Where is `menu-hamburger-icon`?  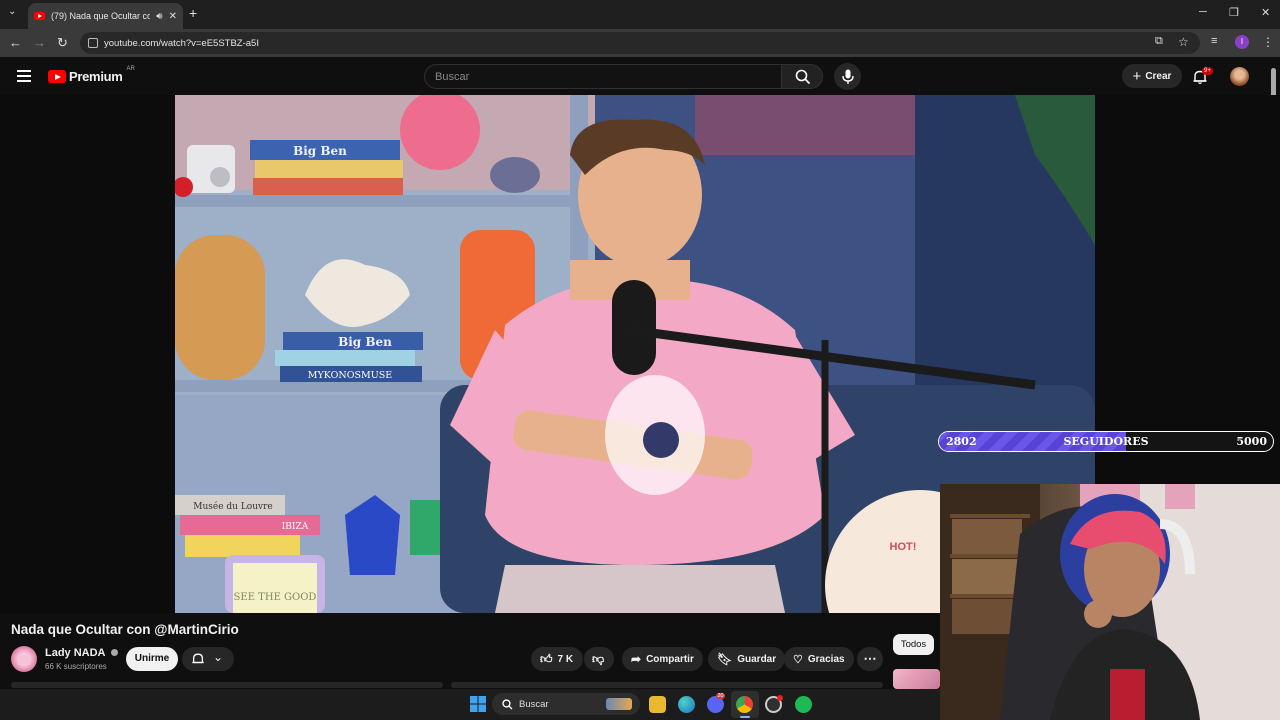 menu-hamburger-icon is located at coordinates (24, 76).